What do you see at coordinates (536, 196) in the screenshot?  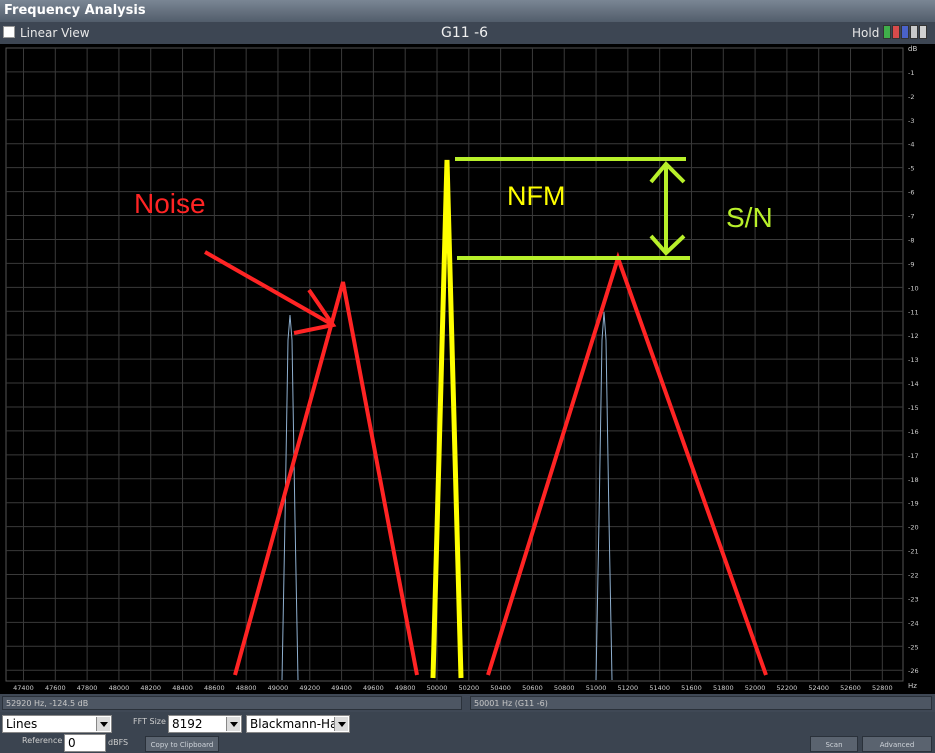 I see `nfm-label: NFM` at bounding box center [536, 196].